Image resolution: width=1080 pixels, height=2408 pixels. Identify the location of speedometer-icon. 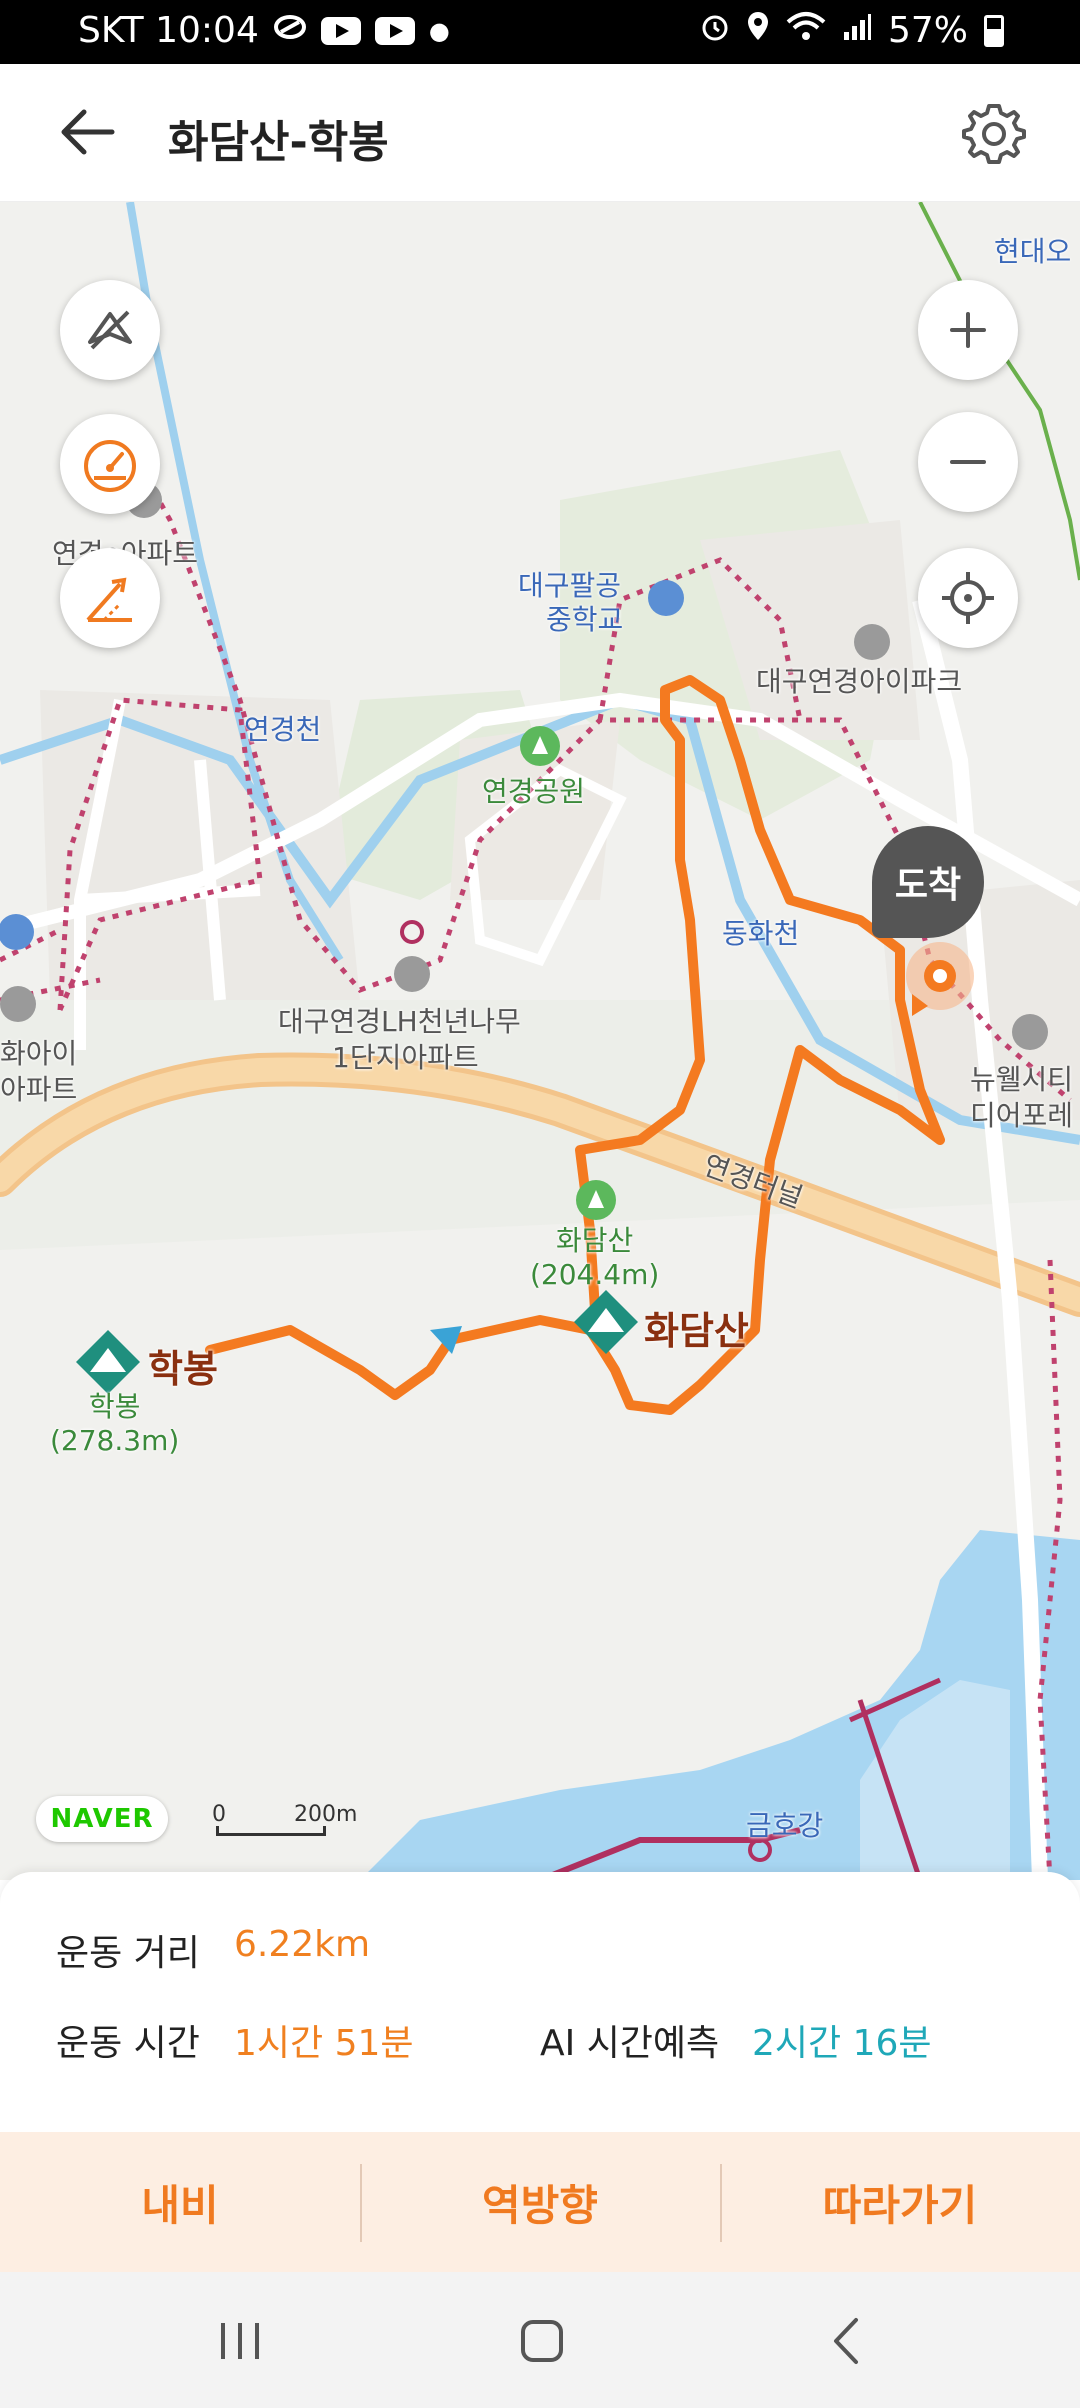
(110, 466).